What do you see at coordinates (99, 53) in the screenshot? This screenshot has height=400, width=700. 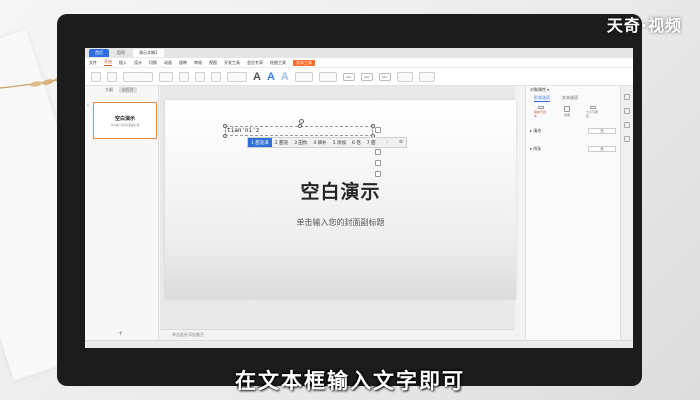 I see `tab-home: 首页` at bounding box center [99, 53].